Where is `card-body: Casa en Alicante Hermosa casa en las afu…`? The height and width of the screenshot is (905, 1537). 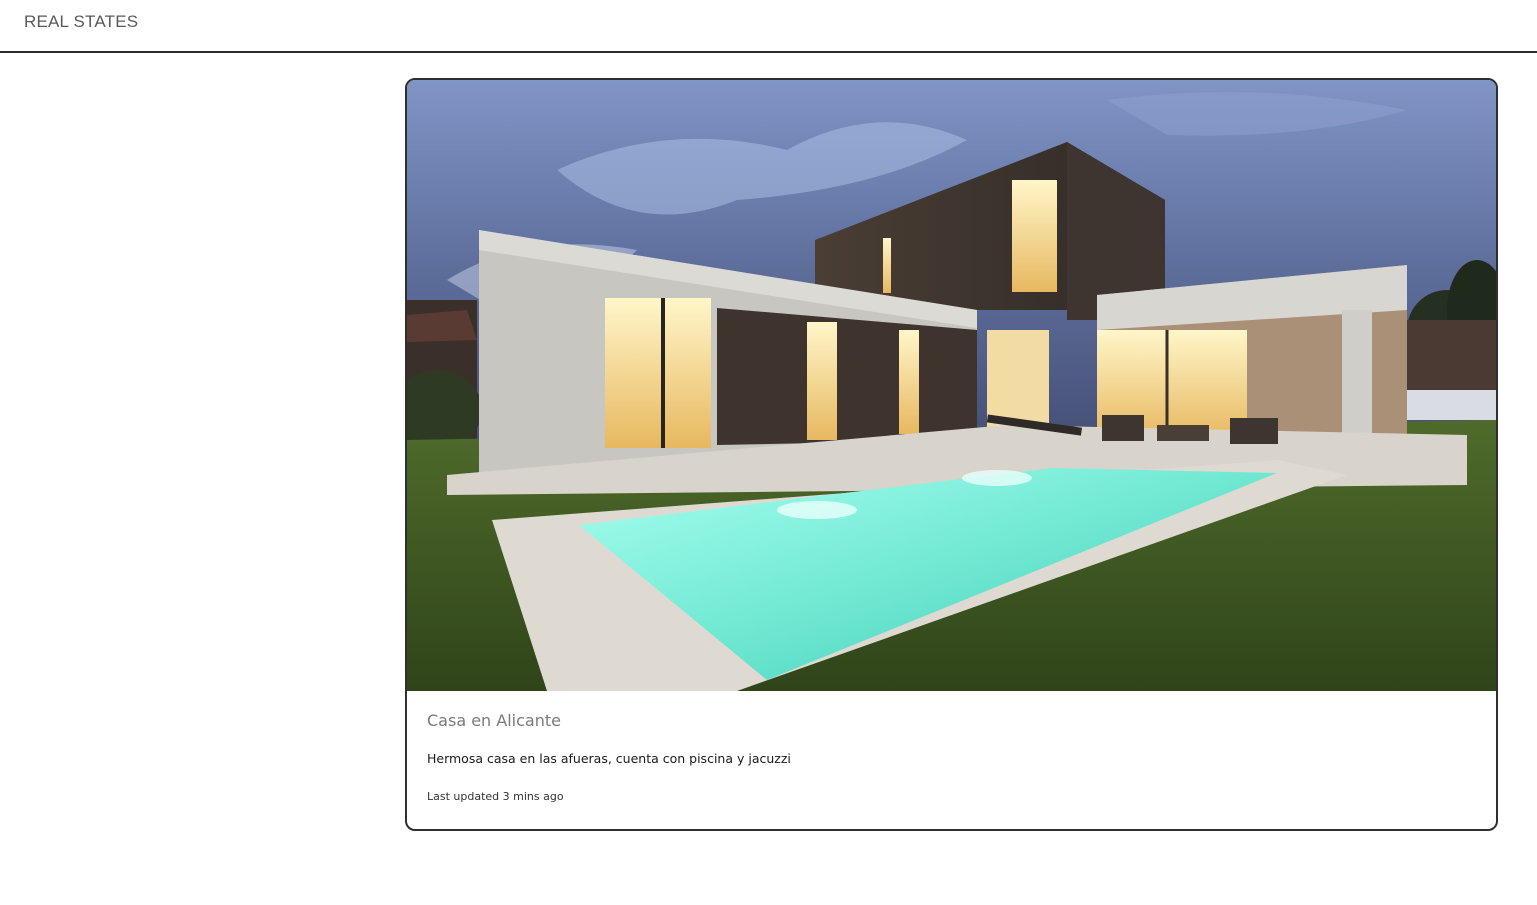
card-body: Casa en Alicante Hermosa casa en las afu… is located at coordinates (951, 760).